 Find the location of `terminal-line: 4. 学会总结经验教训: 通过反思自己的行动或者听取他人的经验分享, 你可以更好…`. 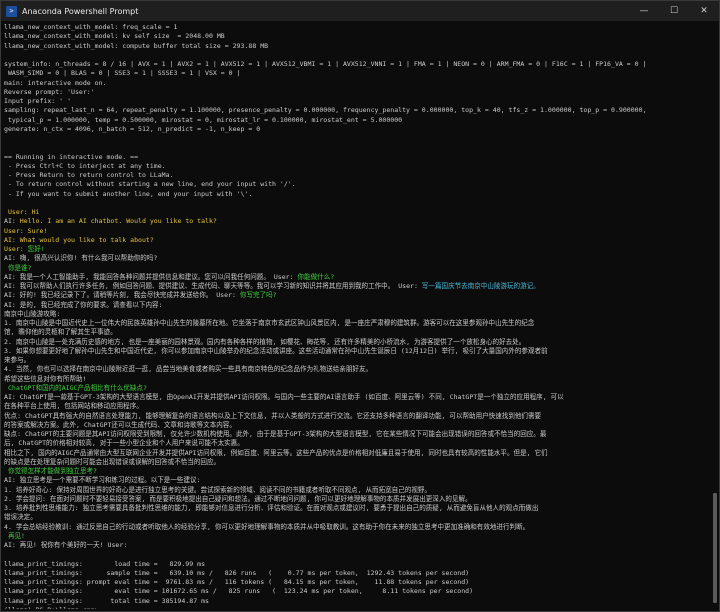

terminal-line: 4. 学会总结经验教训: 通过反思自己的行动或者听取他人的经验分享, 你可以更好… is located at coordinates (357, 527).